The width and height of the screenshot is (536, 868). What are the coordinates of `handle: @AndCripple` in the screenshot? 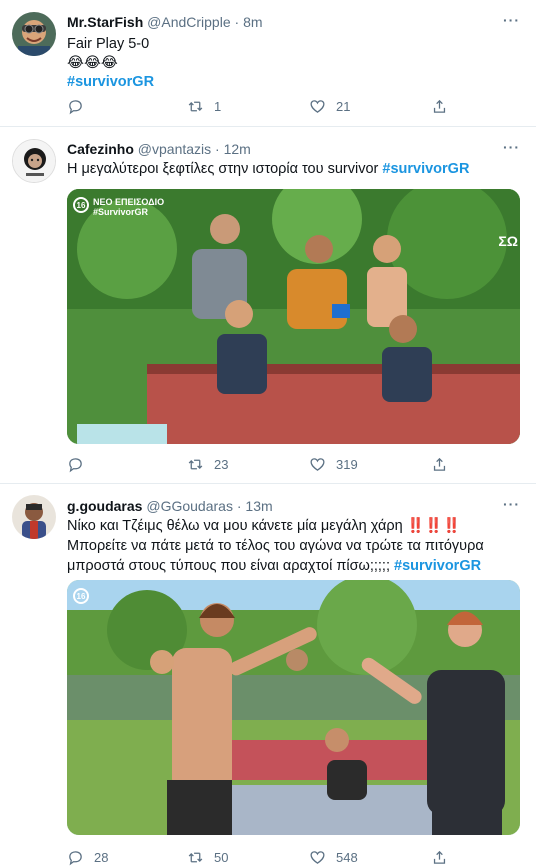 It's located at (188, 22).